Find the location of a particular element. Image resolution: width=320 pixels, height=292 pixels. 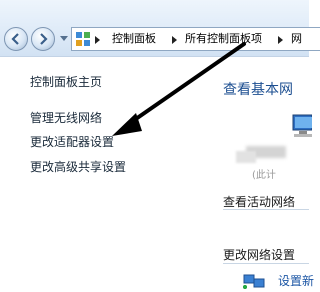

page-title: 查看基本网 is located at coordinates (258, 90).